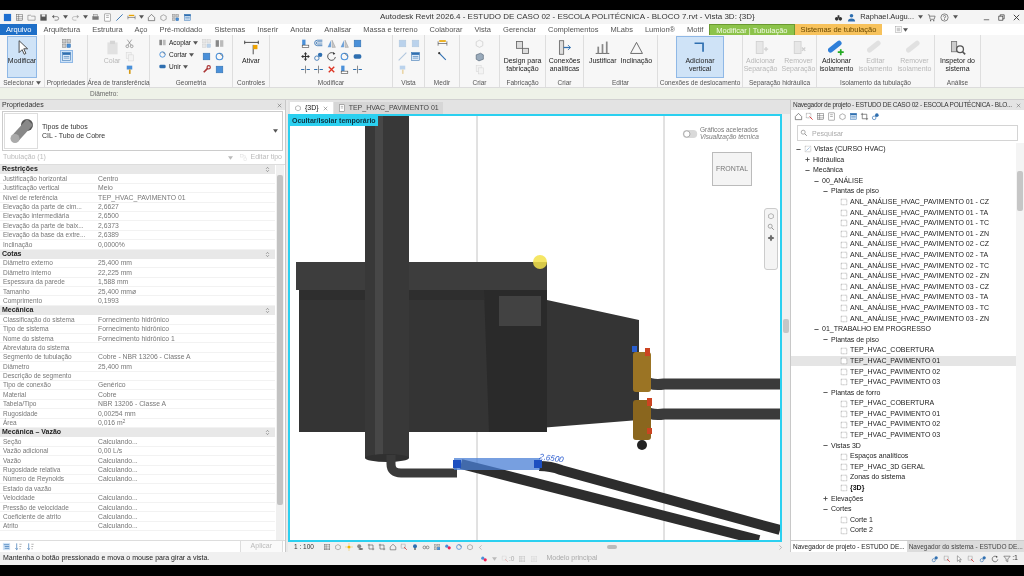  I want to click on move-icon, so click(305, 56).